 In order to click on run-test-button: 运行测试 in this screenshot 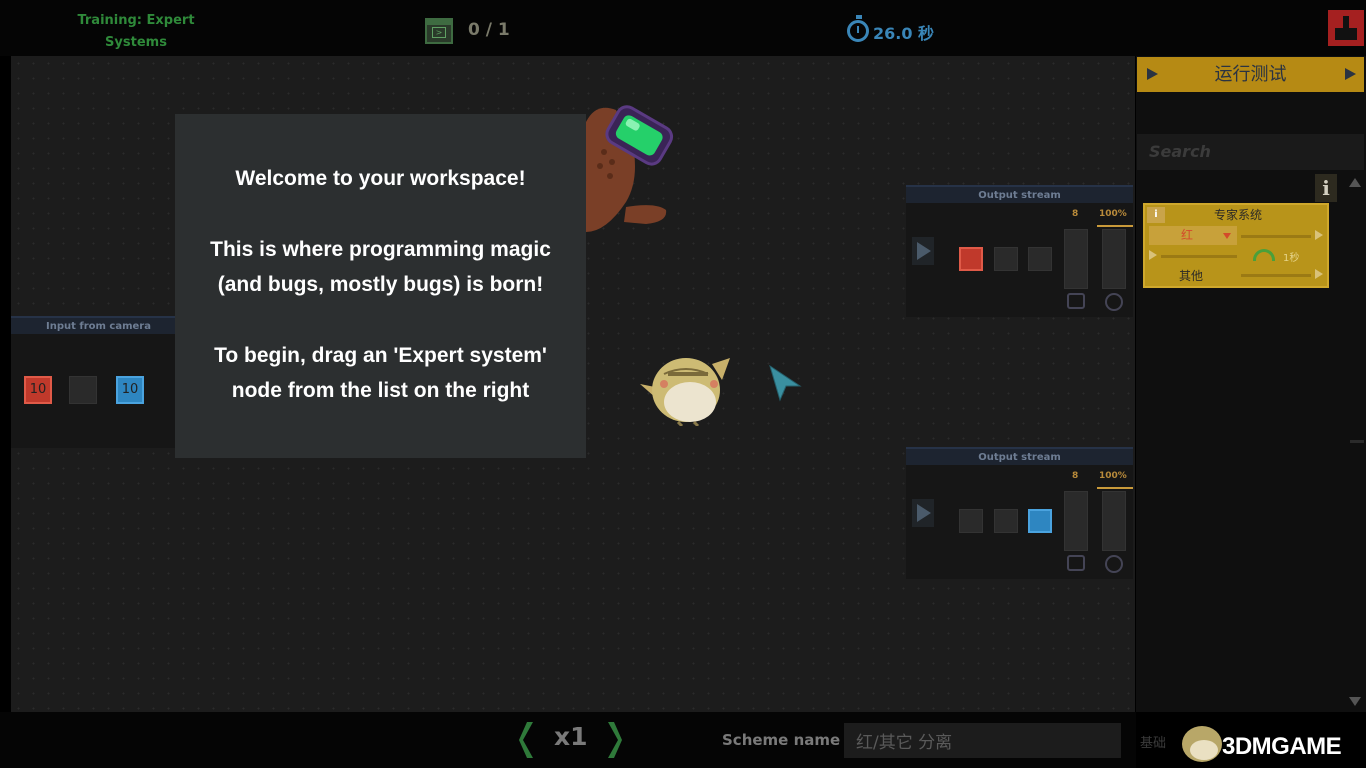, I will do `click(1250, 74)`.